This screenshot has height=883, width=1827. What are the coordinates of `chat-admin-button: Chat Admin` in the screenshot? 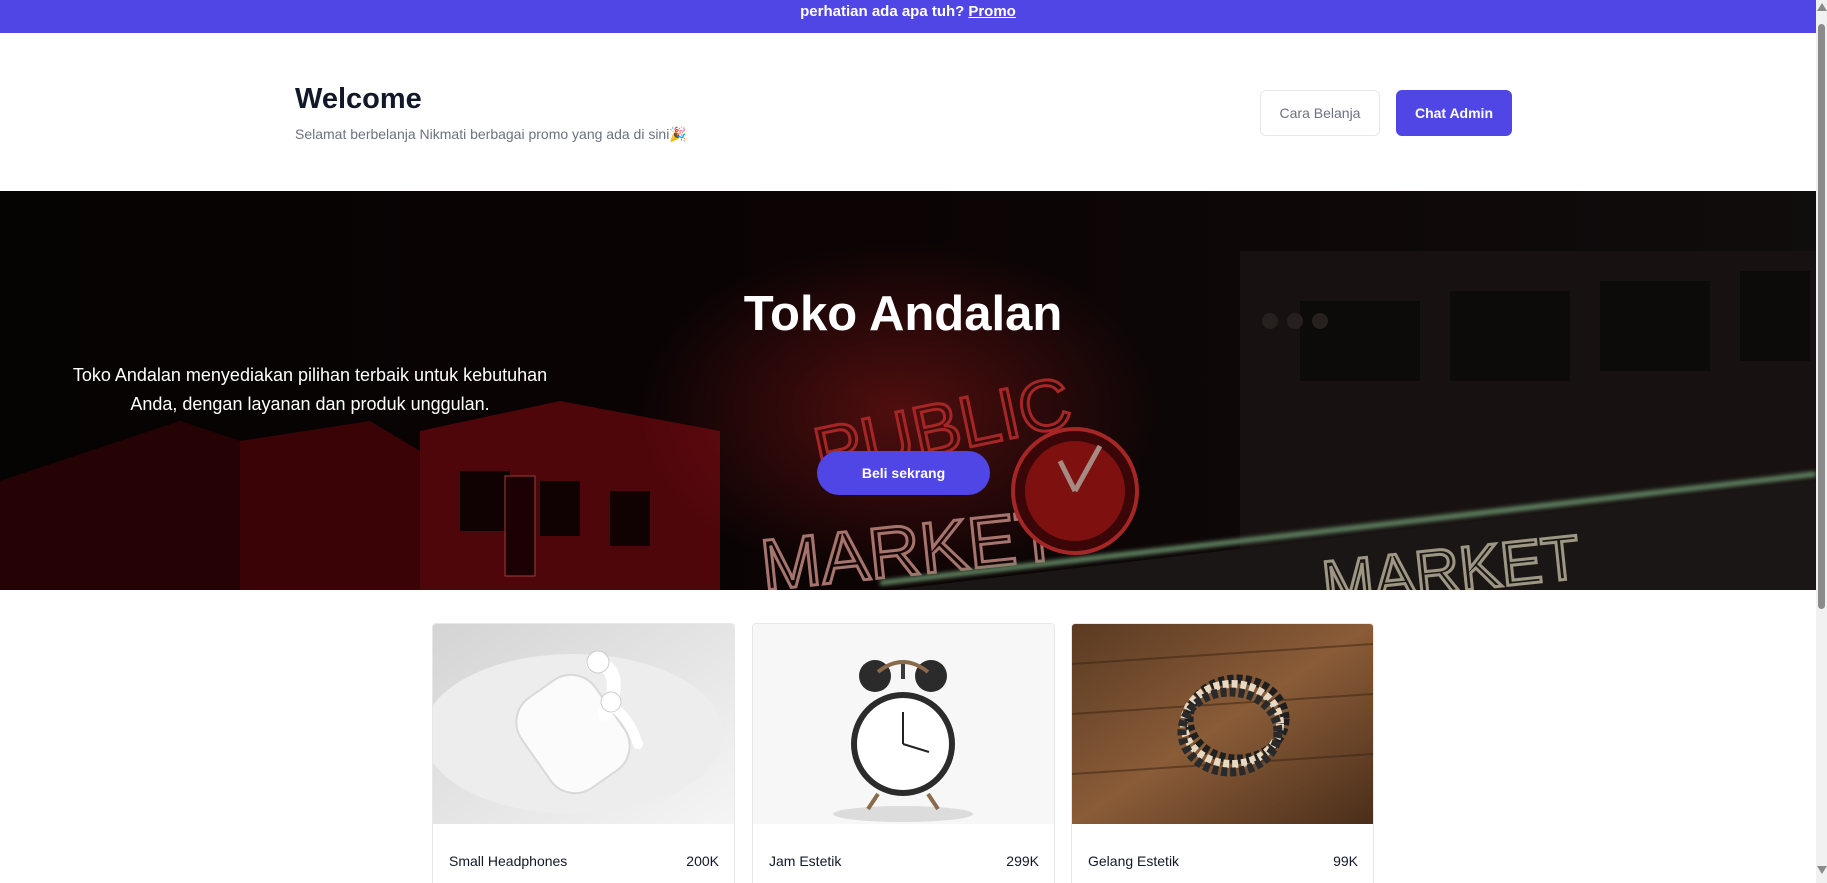 It's located at (1454, 113).